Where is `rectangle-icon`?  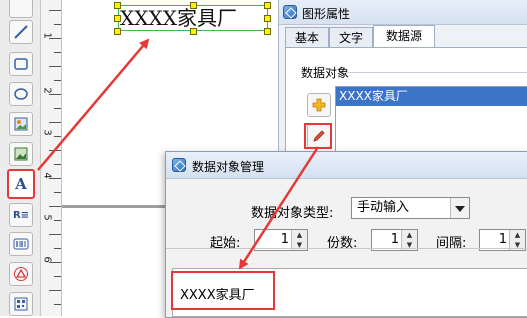 rectangle-icon is located at coordinates (21, 64).